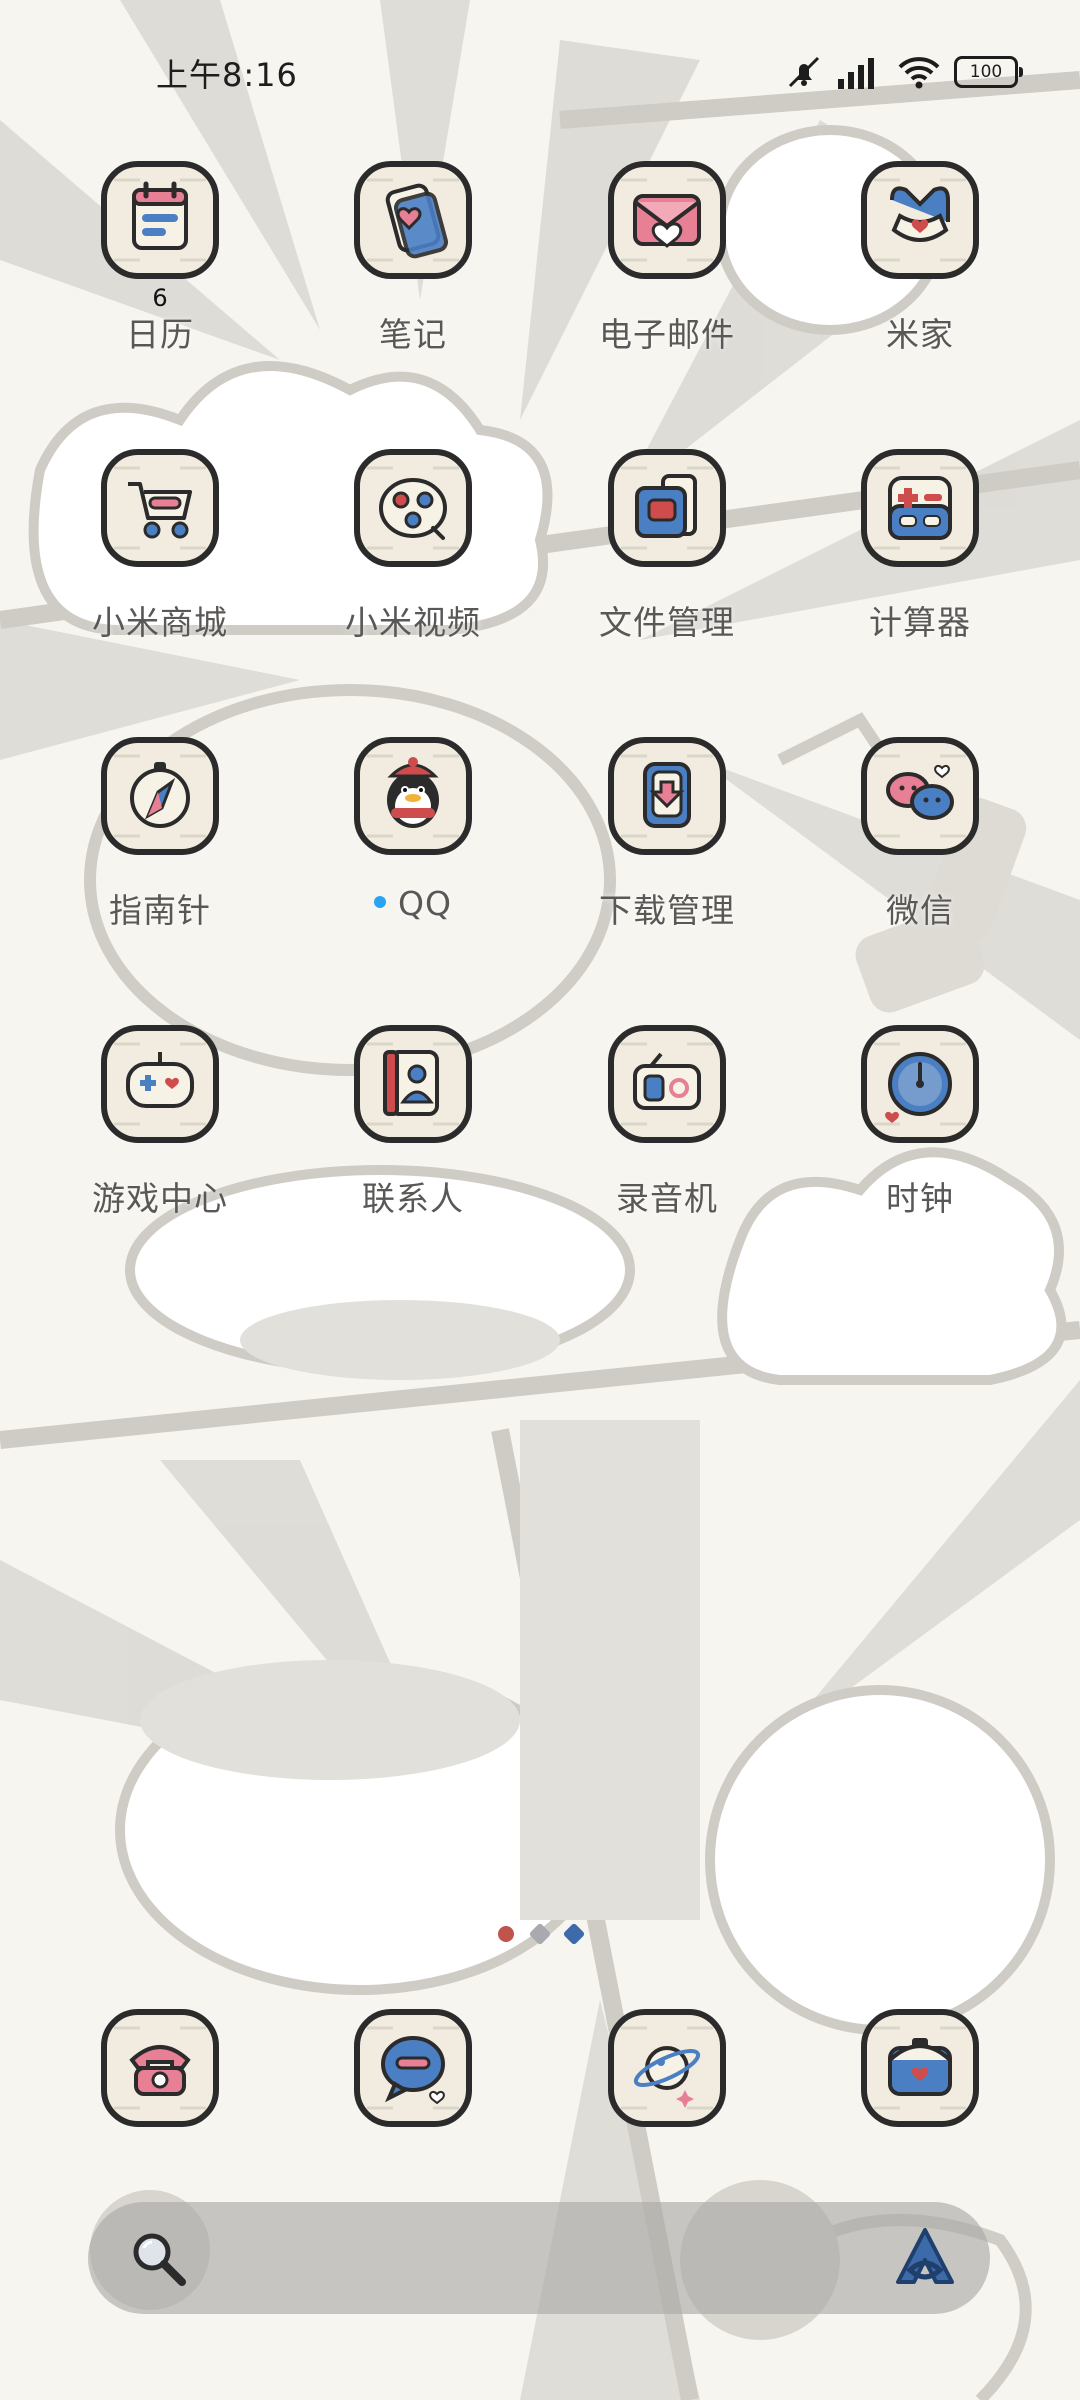 The image size is (1080, 2400). Describe the element at coordinates (667, 796) in the screenshot. I see `download-icon` at that location.